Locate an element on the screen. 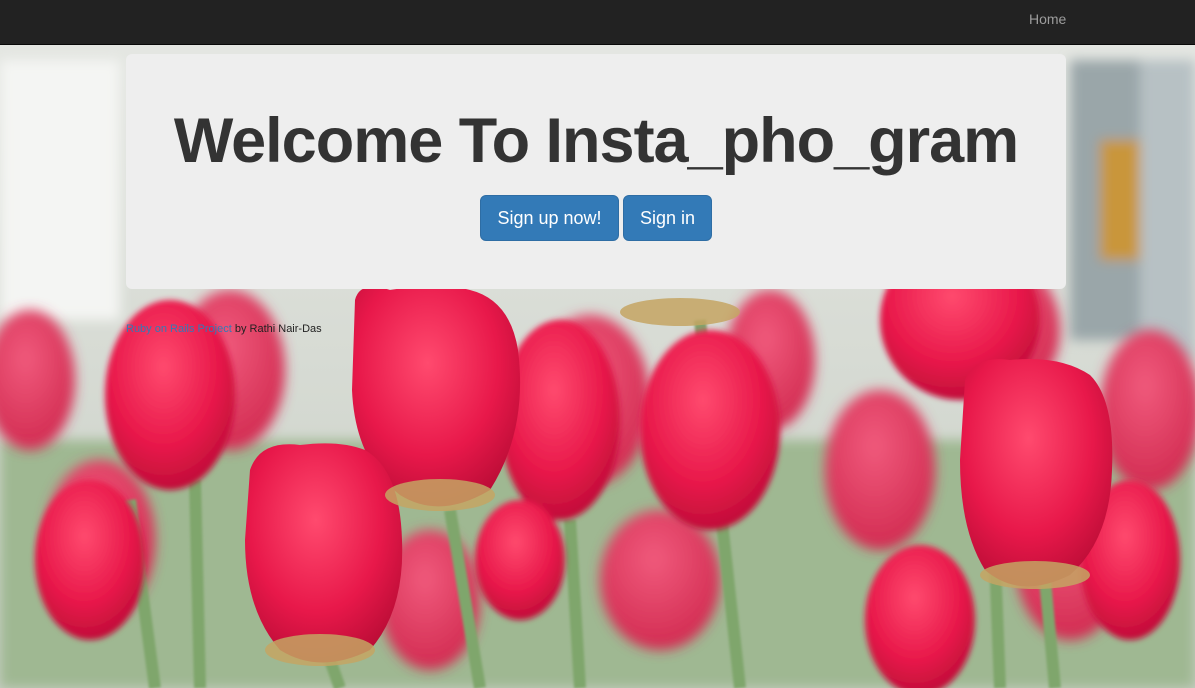 This screenshot has height=688, width=1195. project-link: Ruby on Rails Project is located at coordinates (179, 329).